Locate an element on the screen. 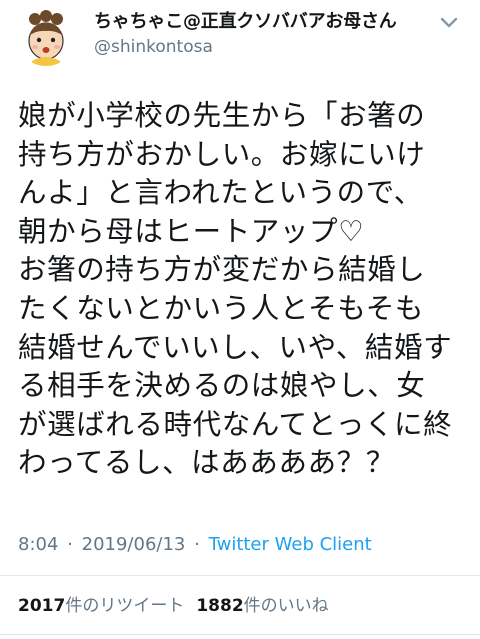 The height and width of the screenshot is (639, 480). more-options-button is located at coordinates (449, 23).